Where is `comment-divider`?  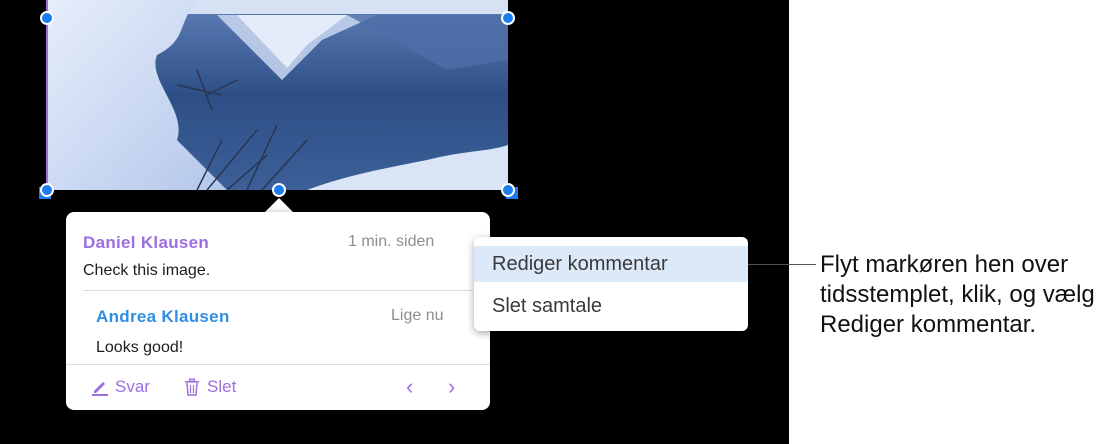 comment-divider is located at coordinates (278, 290).